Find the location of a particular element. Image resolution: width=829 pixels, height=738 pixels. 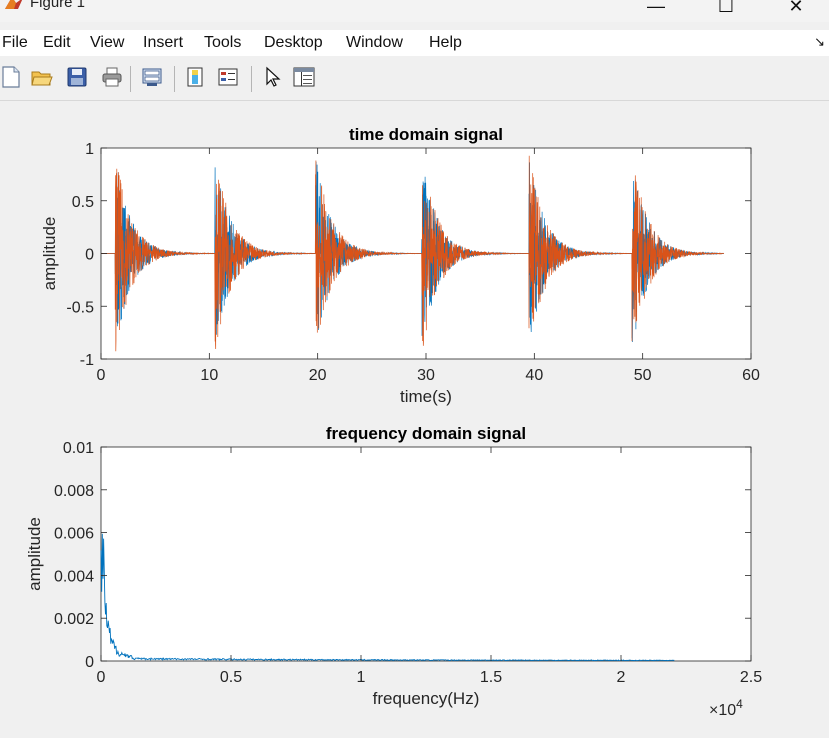

link-plot-icon is located at coordinates (152, 77).